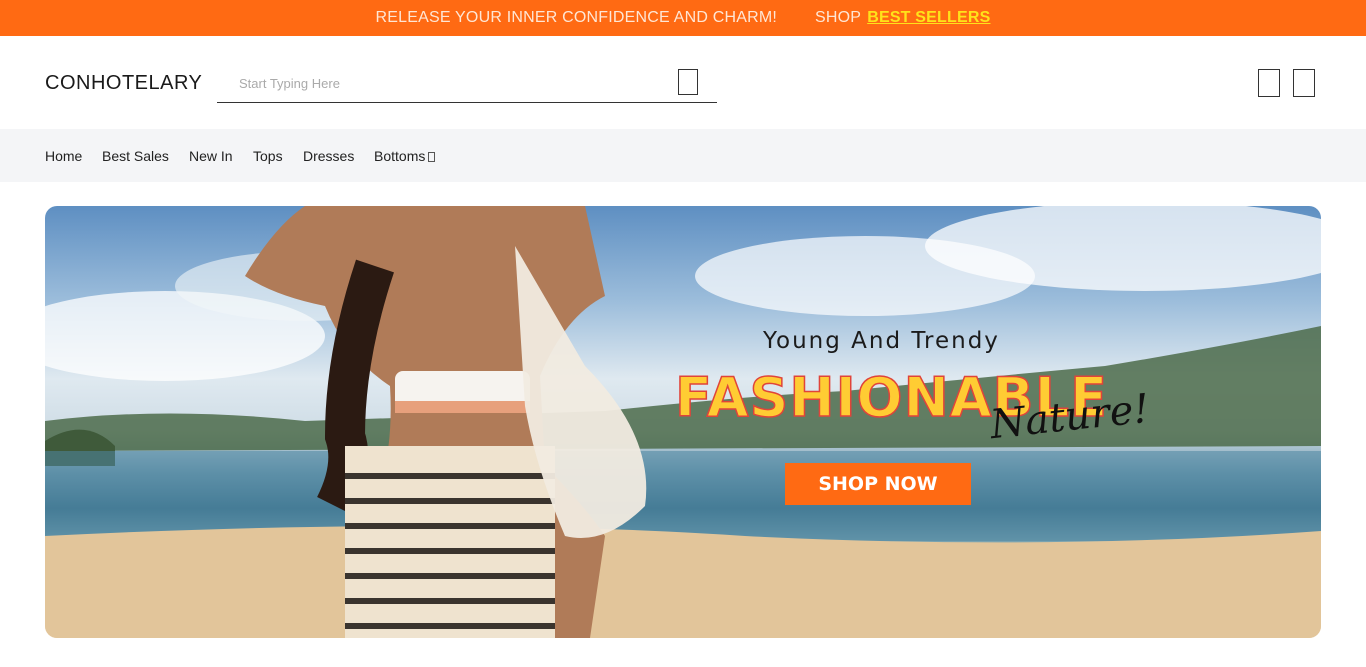 This screenshot has width=1366, height=667. Describe the element at coordinates (878, 484) in the screenshot. I see `shop-now-button: SHOP NOW` at that location.